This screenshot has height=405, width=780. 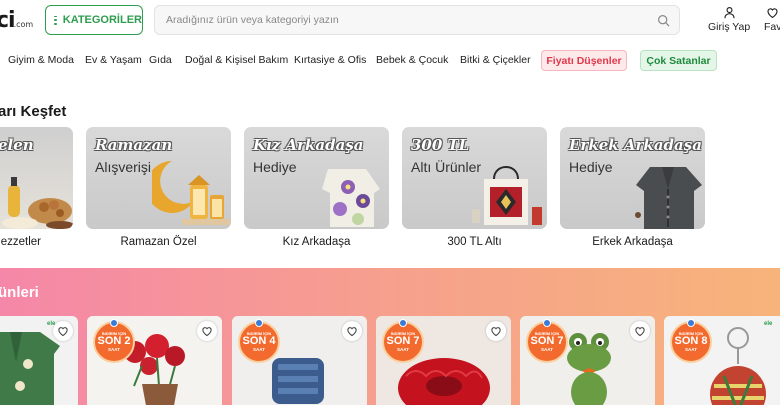 What do you see at coordinates (37, 203) in the screenshot?
I see `food-image` at bounding box center [37, 203].